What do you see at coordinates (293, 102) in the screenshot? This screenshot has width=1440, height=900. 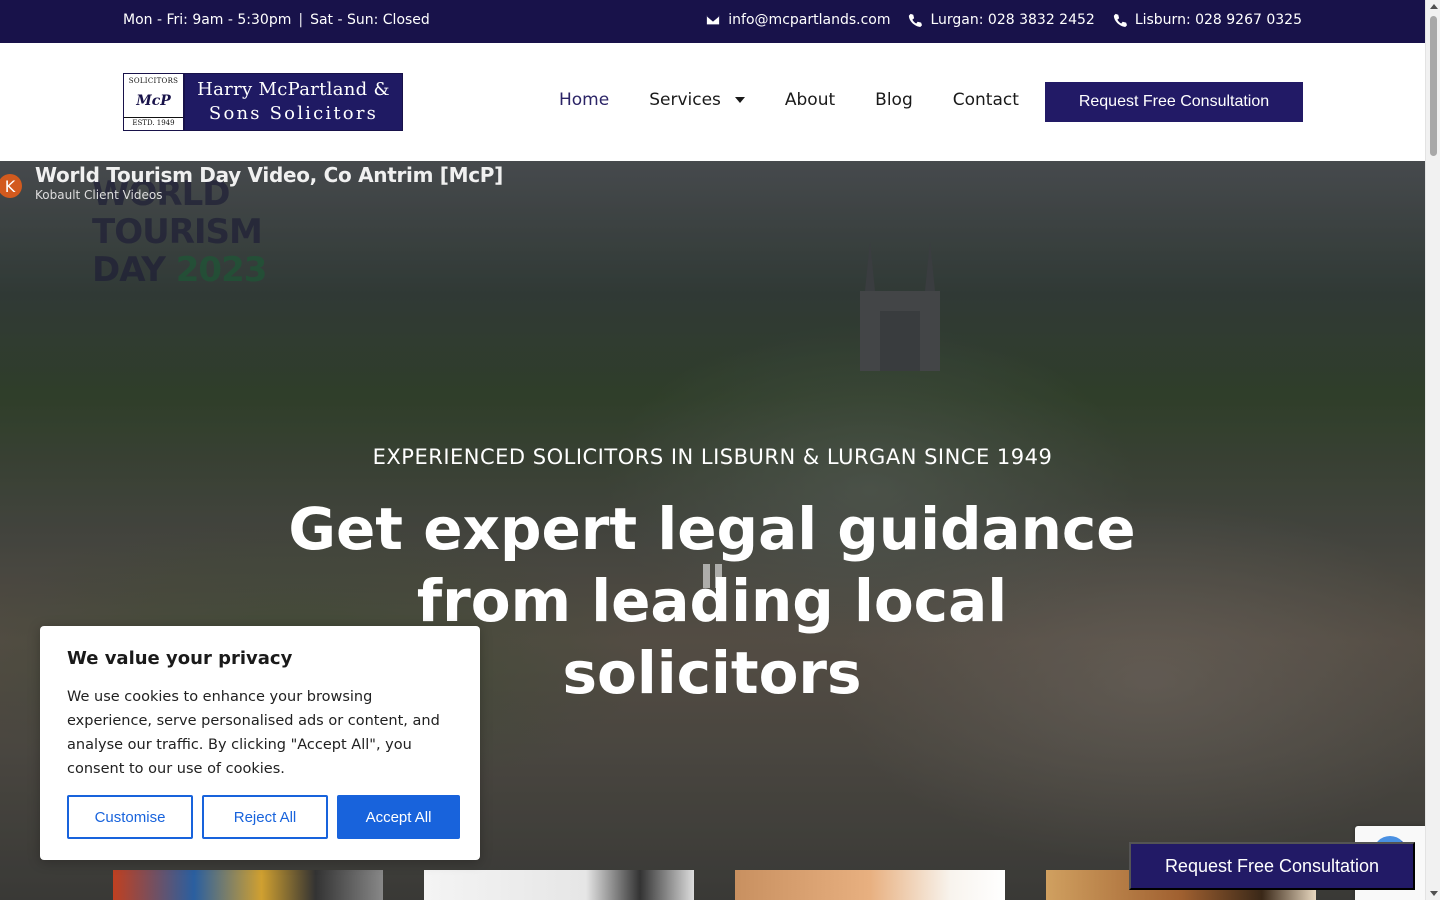 I see `logo-wordmark: Harry McPartland & Sons Solicitors` at bounding box center [293, 102].